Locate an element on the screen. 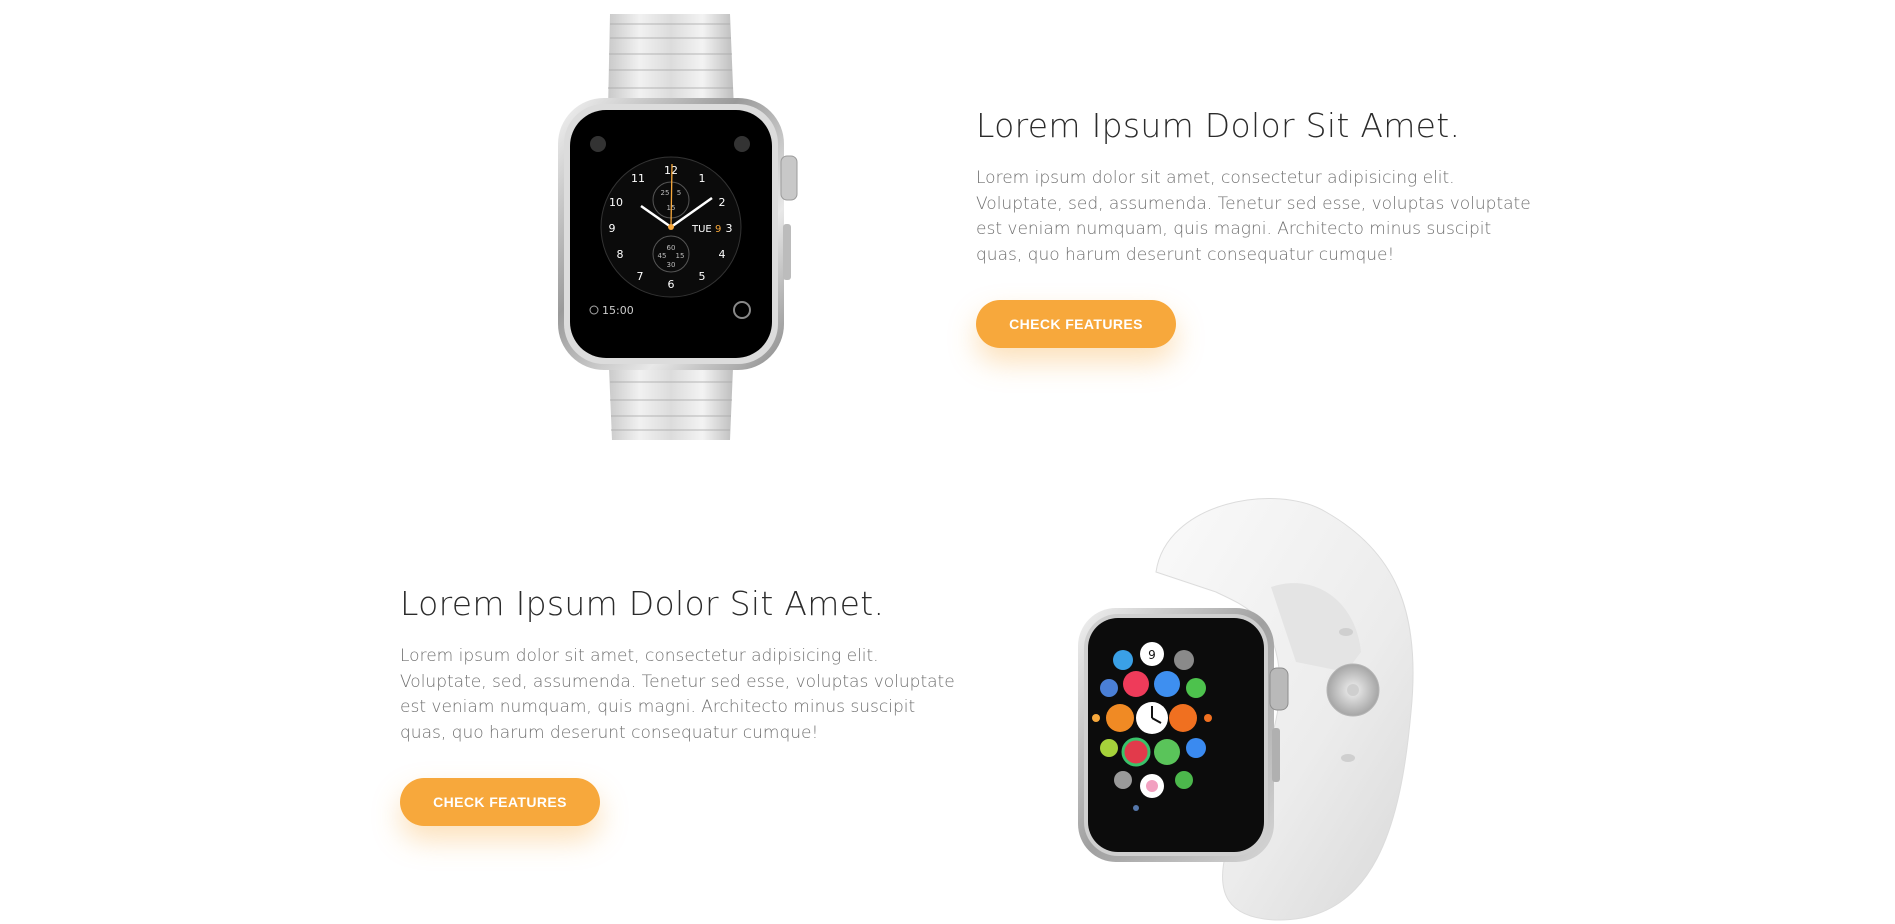 This screenshot has width=1895, height=924. svg-text: 7 is located at coordinates (640, 276).